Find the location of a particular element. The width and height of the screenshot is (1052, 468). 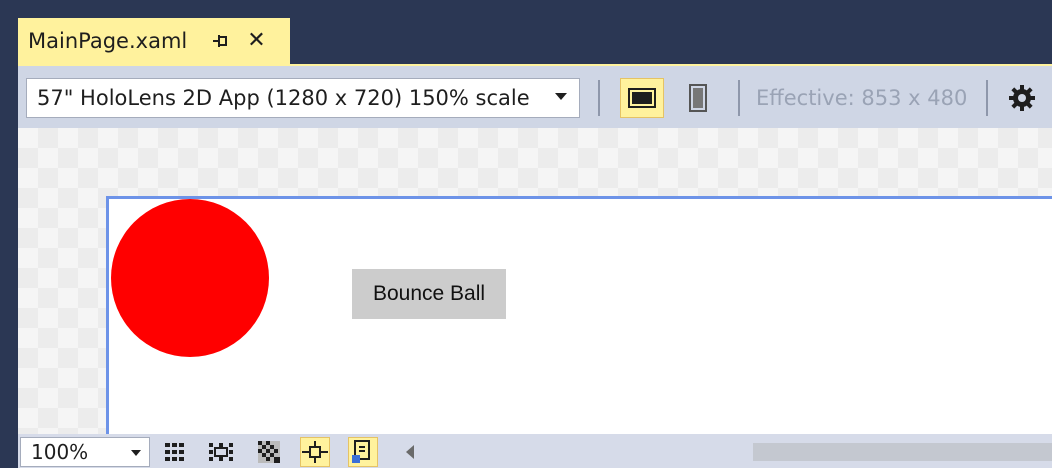

landscape-button is located at coordinates (642, 98).